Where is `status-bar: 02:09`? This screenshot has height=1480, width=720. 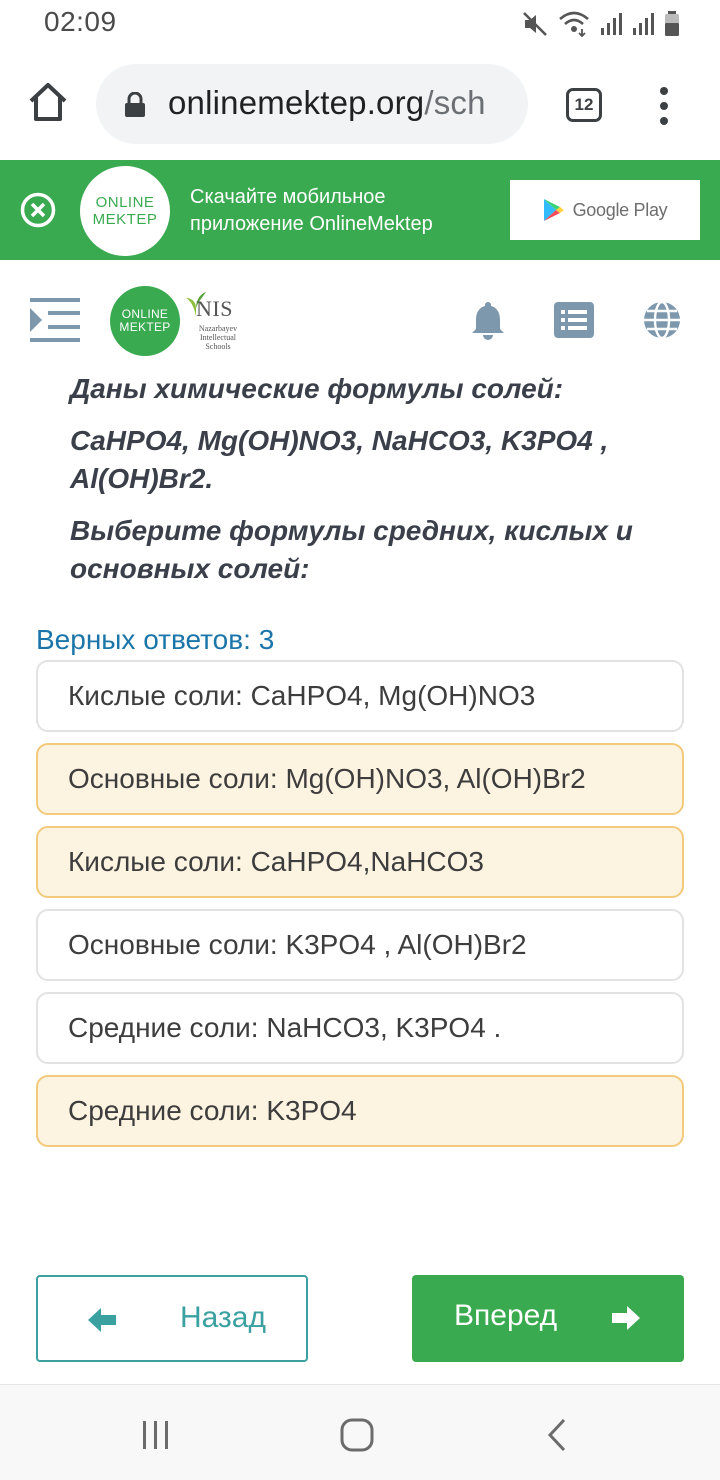
status-bar: 02:09 is located at coordinates (360, 24).